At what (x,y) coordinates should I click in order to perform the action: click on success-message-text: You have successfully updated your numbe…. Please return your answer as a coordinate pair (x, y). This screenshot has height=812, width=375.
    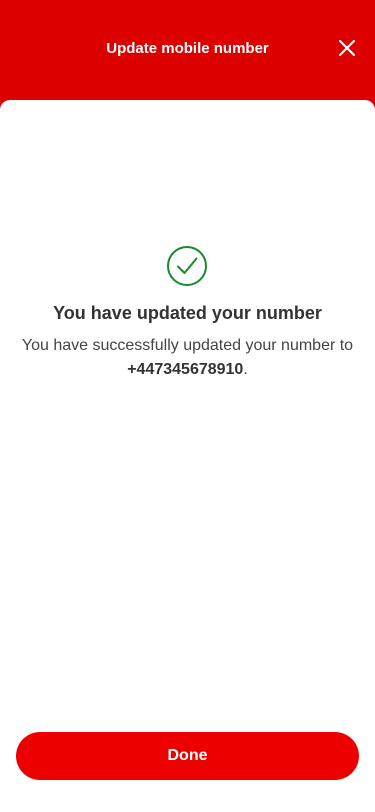
    Looking at the image, I should click on (187, 345).